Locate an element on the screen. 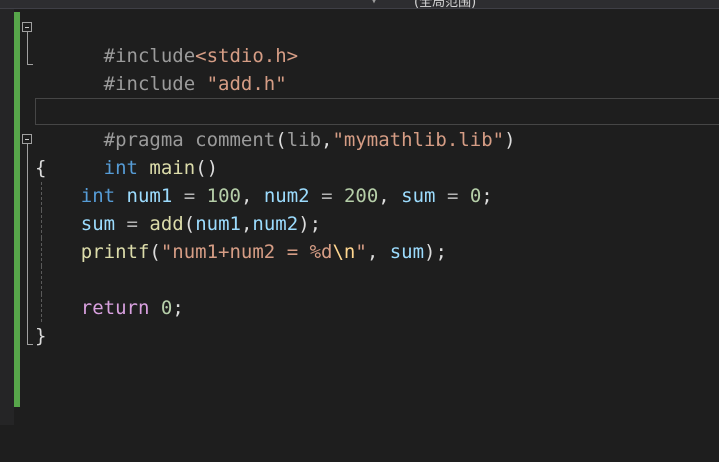  change-tracking-bar is located at coordinates (17, 209).